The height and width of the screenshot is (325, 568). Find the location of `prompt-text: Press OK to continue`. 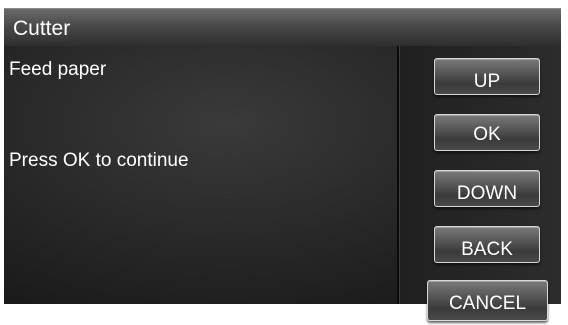

prompt-text: Press OK to continue is located at coordinates (99, 160).